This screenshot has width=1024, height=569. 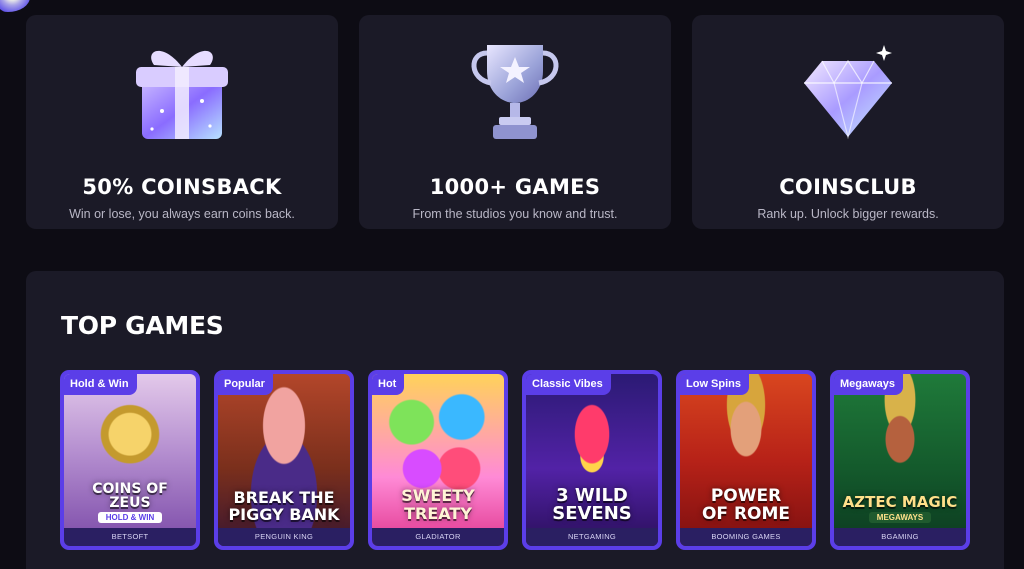 What do you see at coordinates (900, 502) in the screenshot?
I see `game-title: AZTEC MAGIC` at bounding box center [900, 502].